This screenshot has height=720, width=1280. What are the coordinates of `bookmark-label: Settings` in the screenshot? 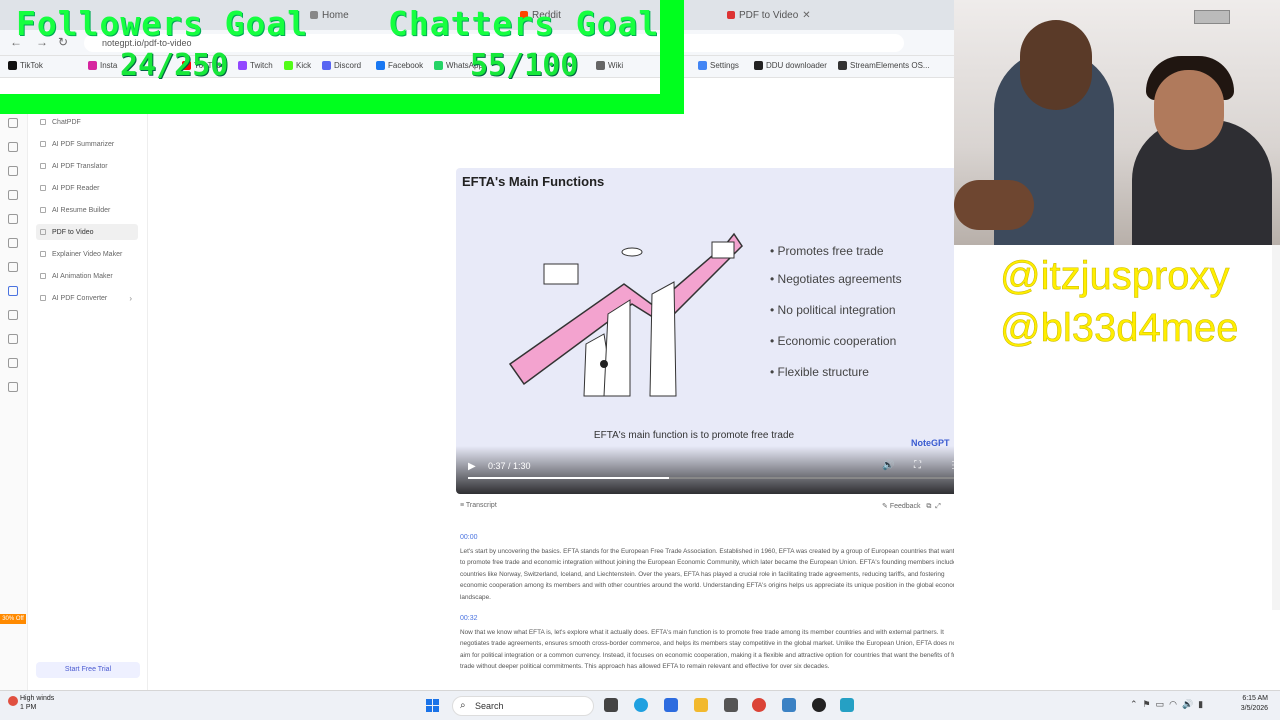 It's located at (724, 65).